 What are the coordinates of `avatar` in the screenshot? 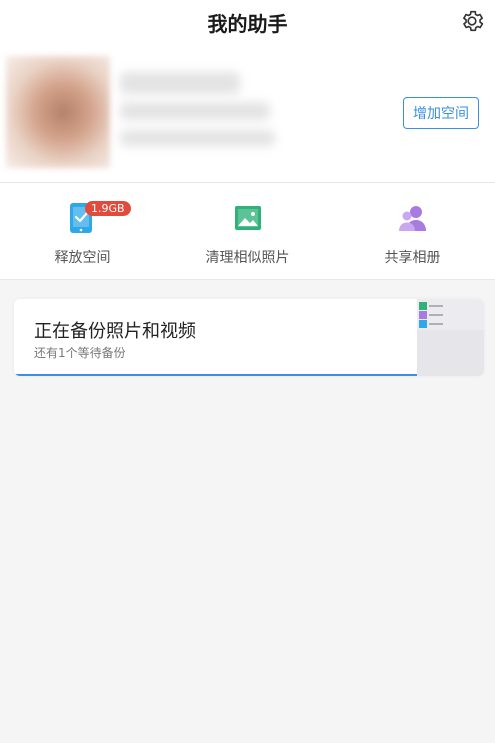 It's located at (58, 112).